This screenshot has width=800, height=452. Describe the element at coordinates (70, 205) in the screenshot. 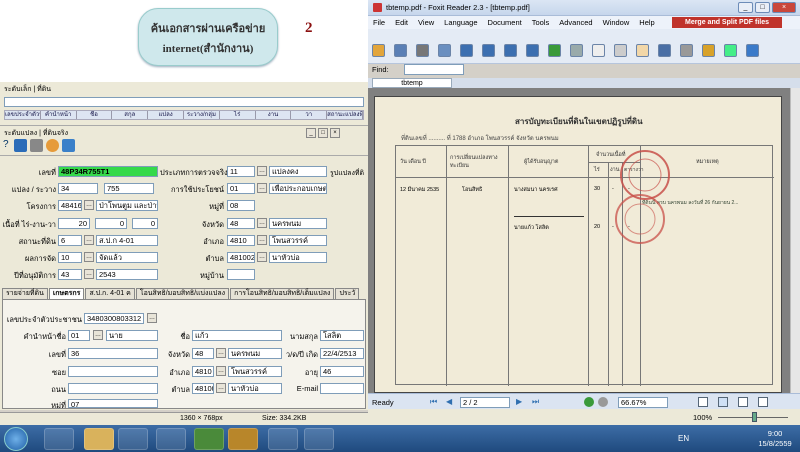

I see `project-code-field: 48416` at that location.